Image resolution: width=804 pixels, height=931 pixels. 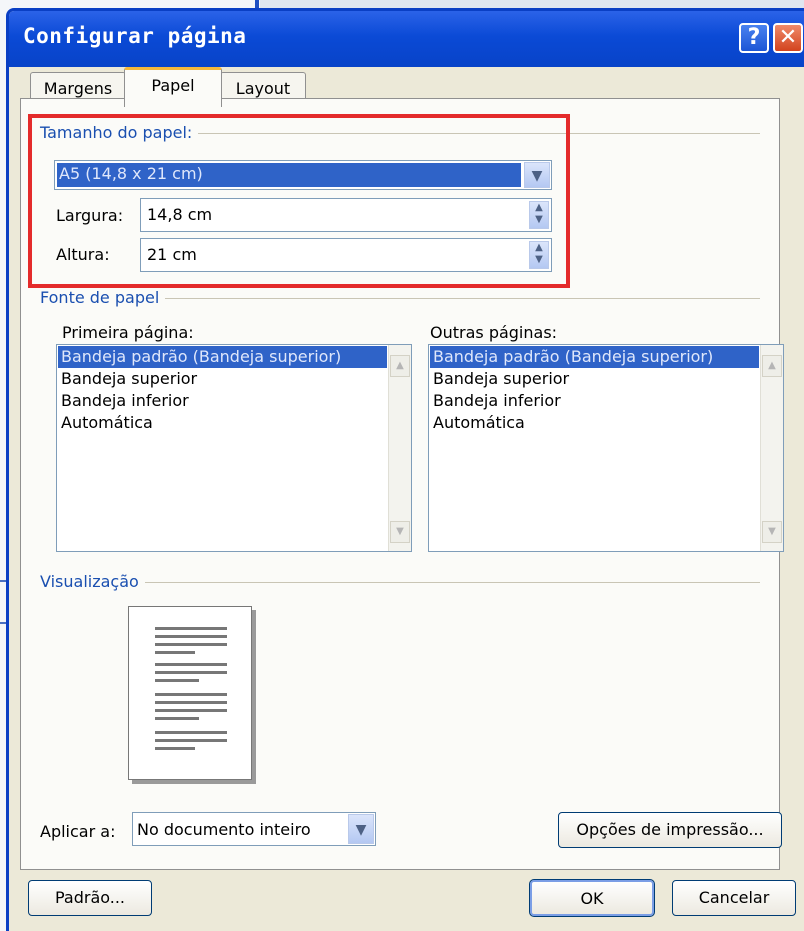 I want to click on first-page-label: Primeira página:, so click(x=128, y=332).